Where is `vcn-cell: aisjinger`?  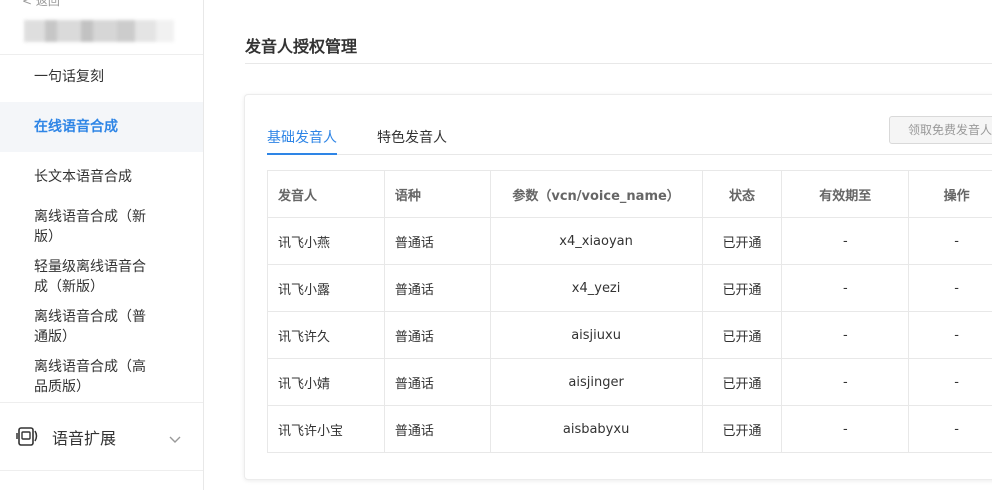
vcn-cell: aisjinger is located at coordinates (596, 382).